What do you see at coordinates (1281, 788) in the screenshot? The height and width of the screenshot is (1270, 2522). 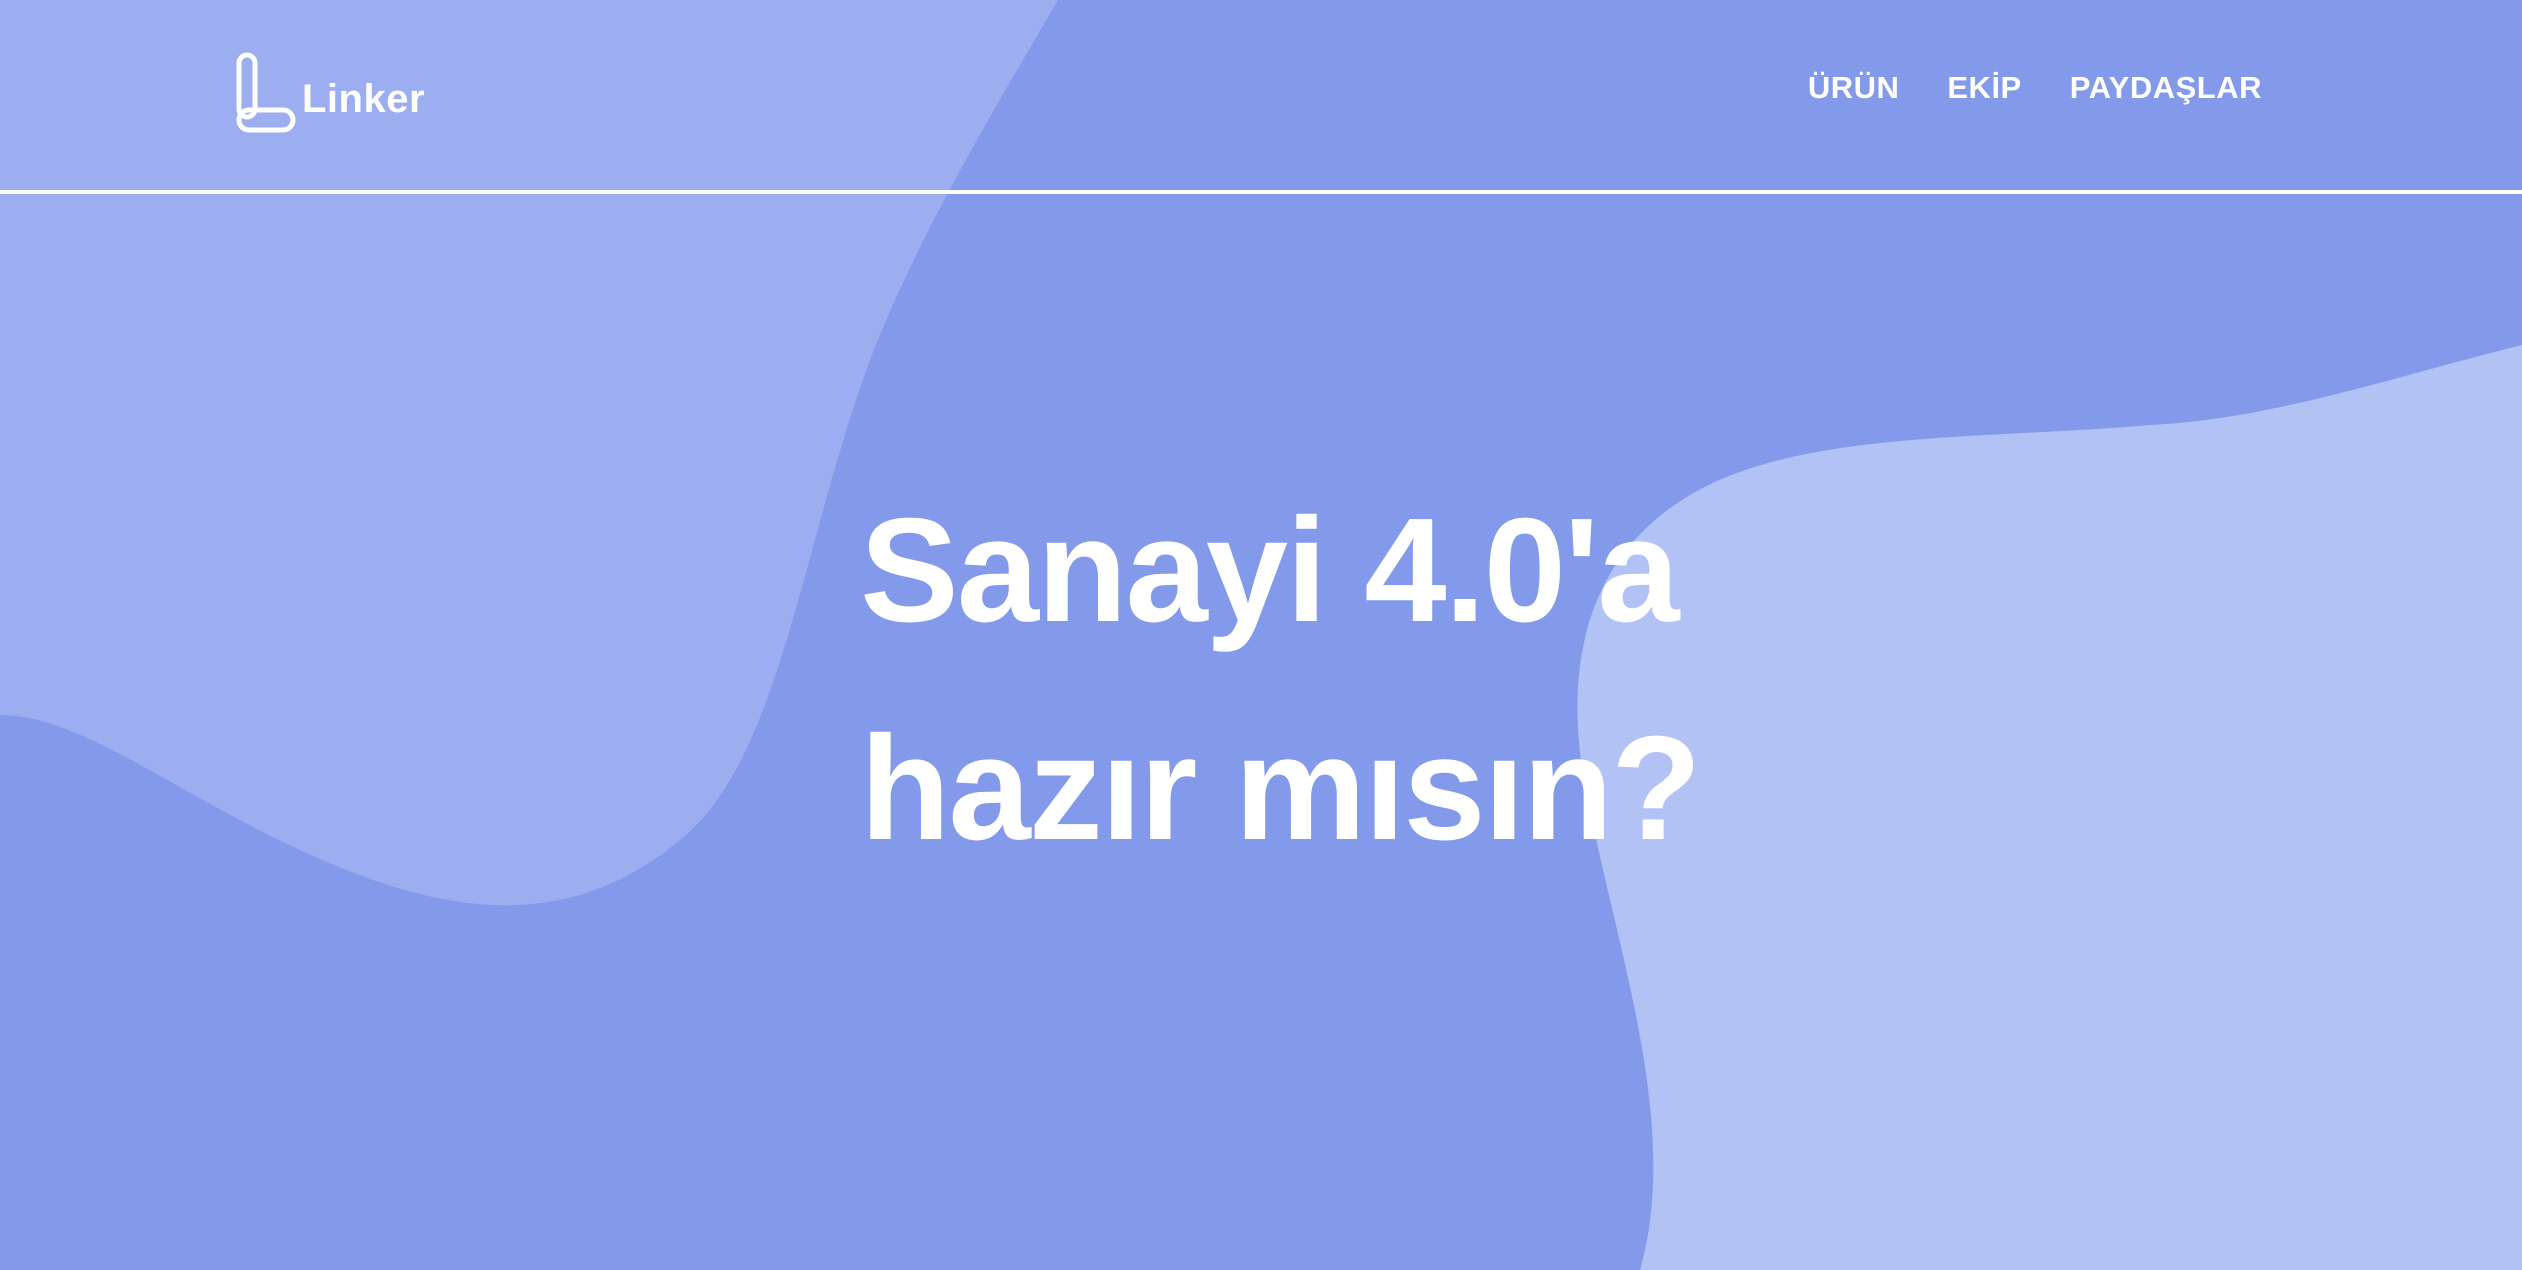 I see `hero-title-line-2: hazır mısın?` at bounding box center [1281, 788].